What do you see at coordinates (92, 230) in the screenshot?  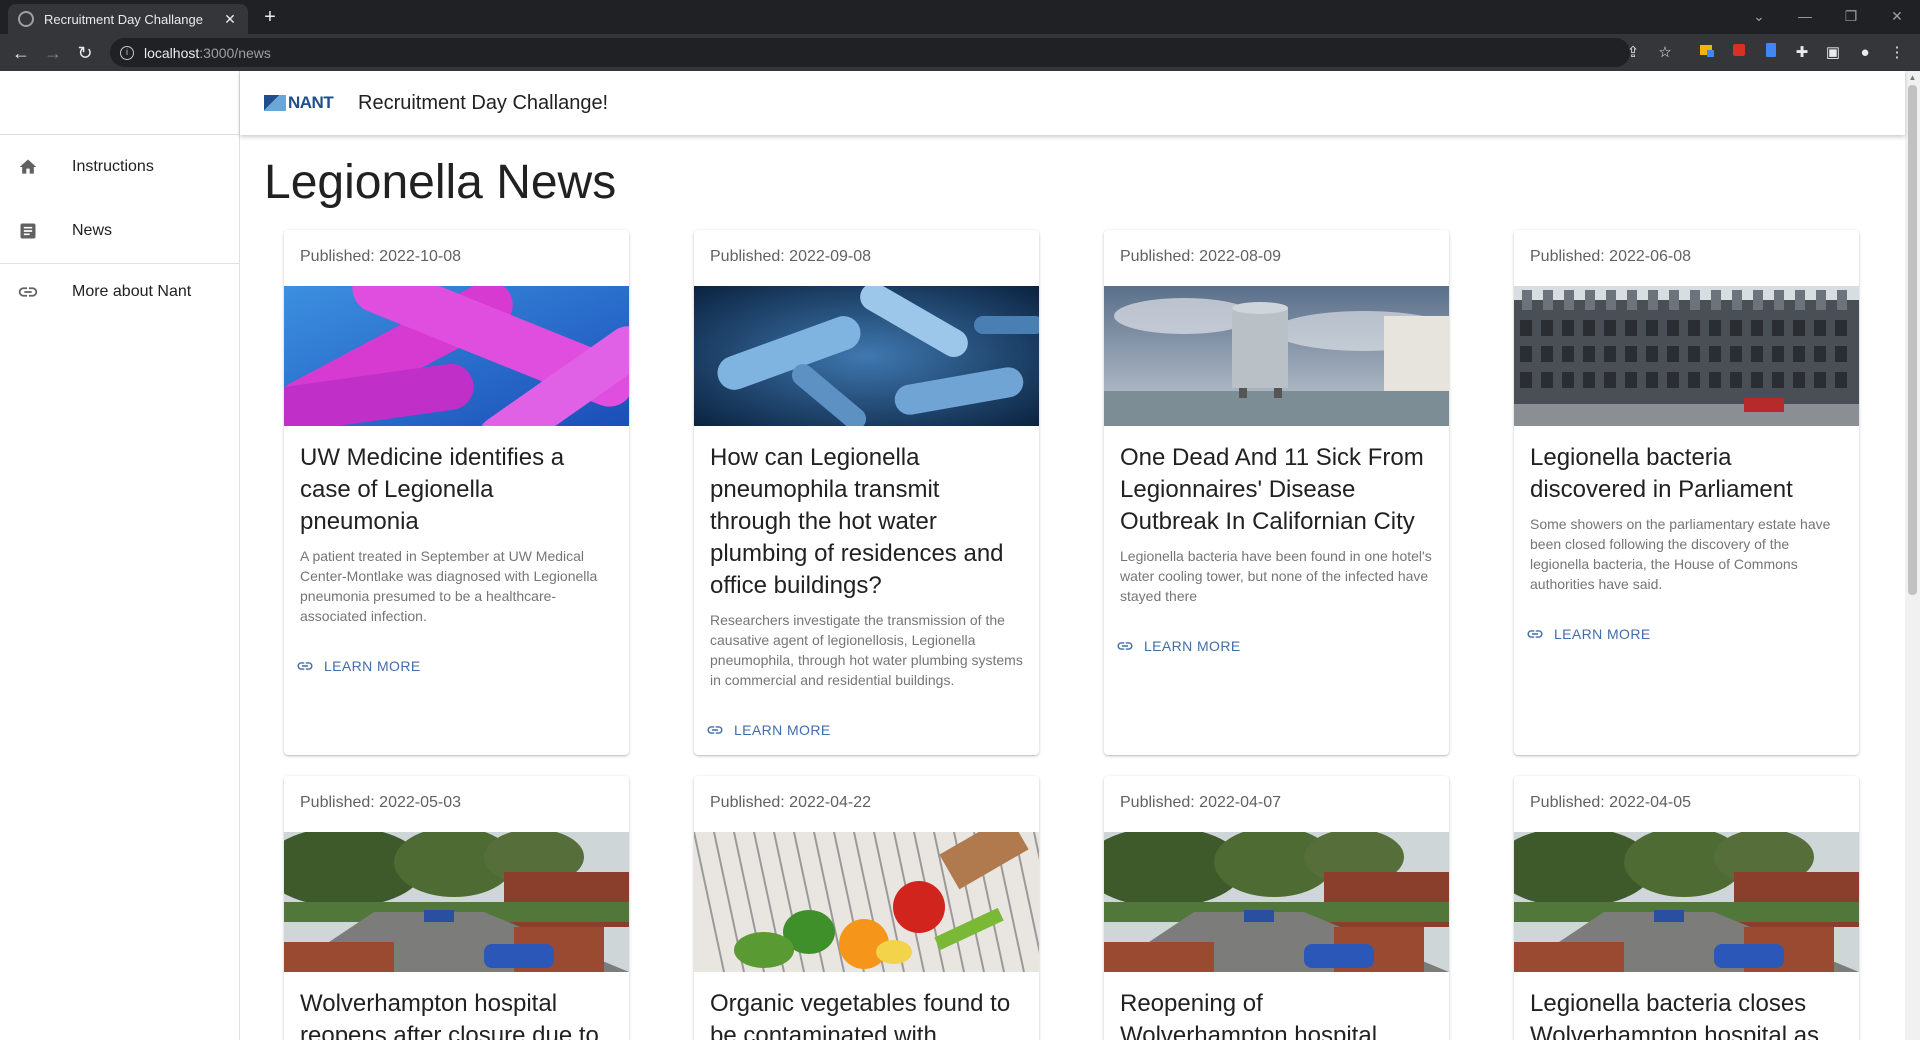 I see `sidebar-item-label: News` at bounding box center [92, 230].